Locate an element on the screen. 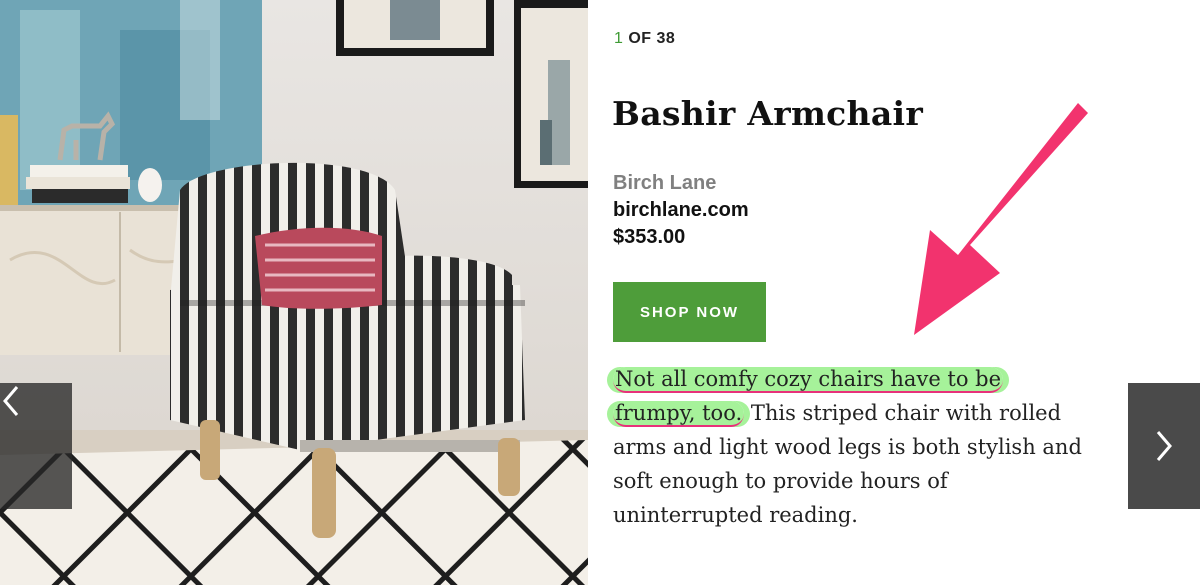 The image size is (1200, 585). slide-counter: 1 OF 38 is located at coordinates (644, 39).